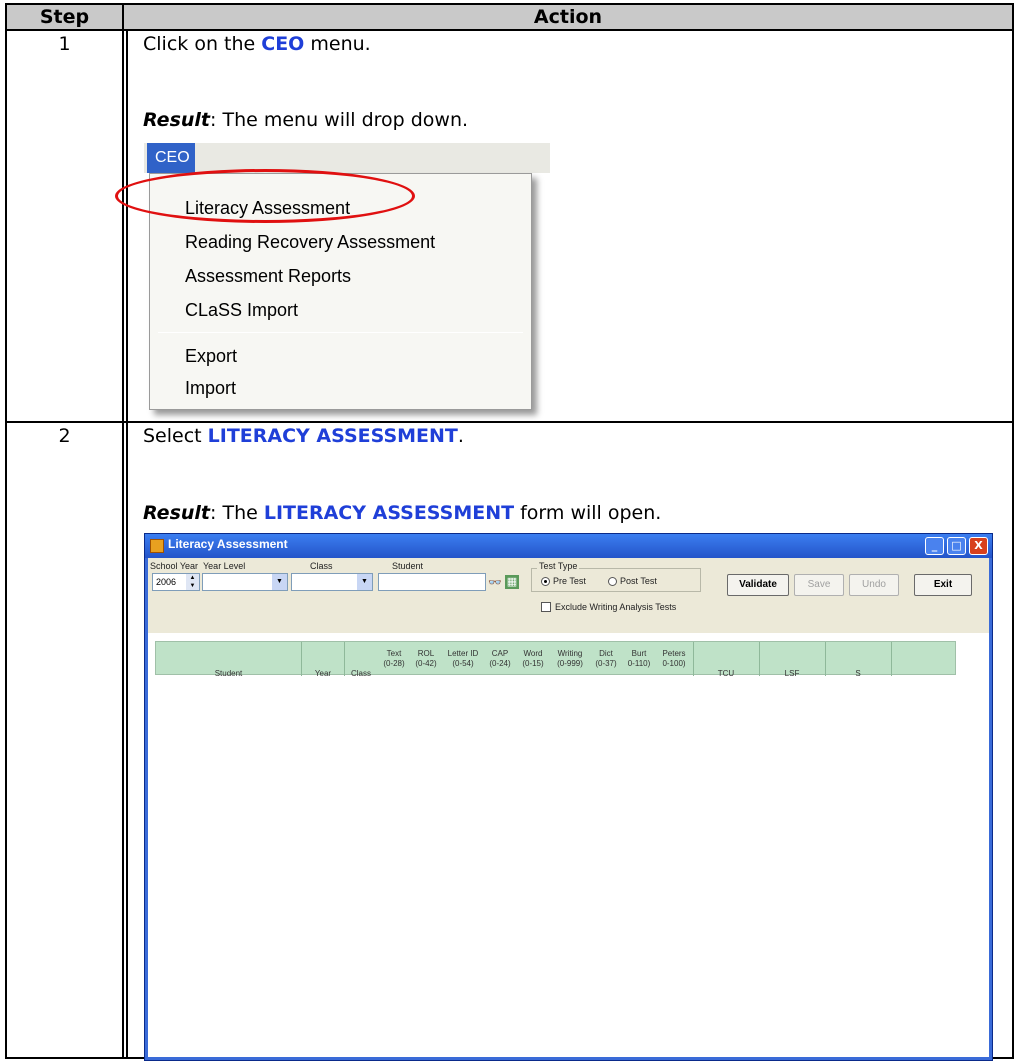 Image resolution: width=1017 pixels, height=1061 pixels. I want to click on close-icon: X, so click(978, 546).